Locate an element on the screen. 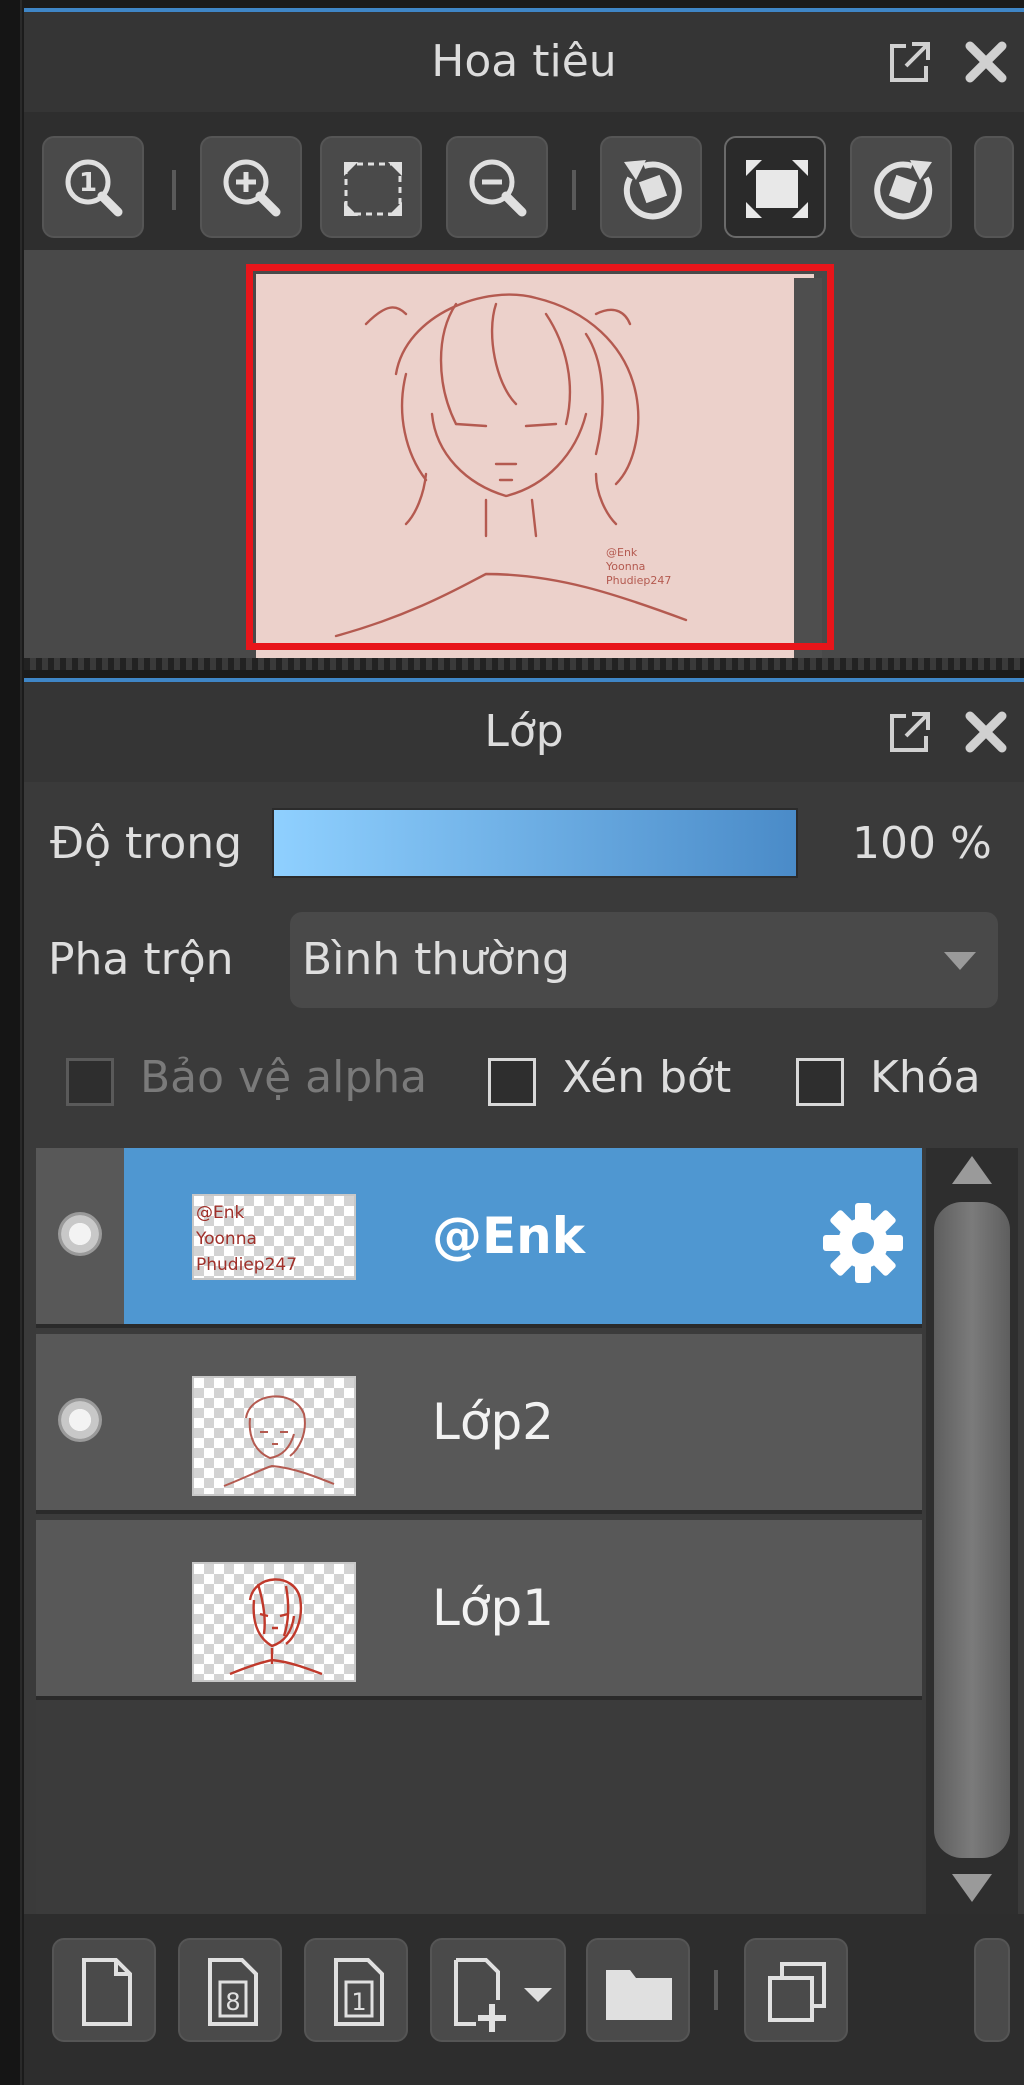  scroll-thumb is located at coordinates (972, 1530).